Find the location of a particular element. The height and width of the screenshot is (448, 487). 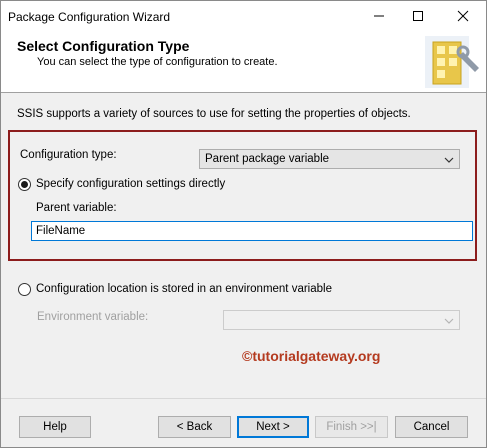

parent-variable-input: FileName is located at coordinates (252, 231).